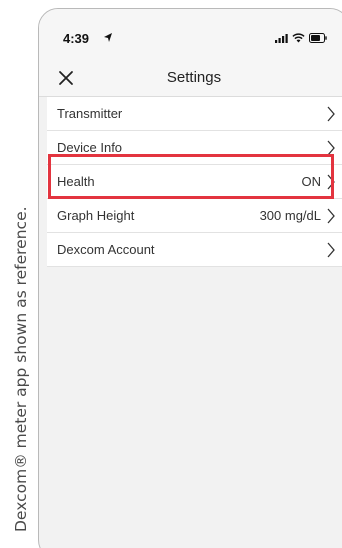 The height and width of the screenshot is (548, 342). What do you see at coordinates (194, 77) in the screenshot?
I see `page-title: Settings` at bounding box center [194, 77].